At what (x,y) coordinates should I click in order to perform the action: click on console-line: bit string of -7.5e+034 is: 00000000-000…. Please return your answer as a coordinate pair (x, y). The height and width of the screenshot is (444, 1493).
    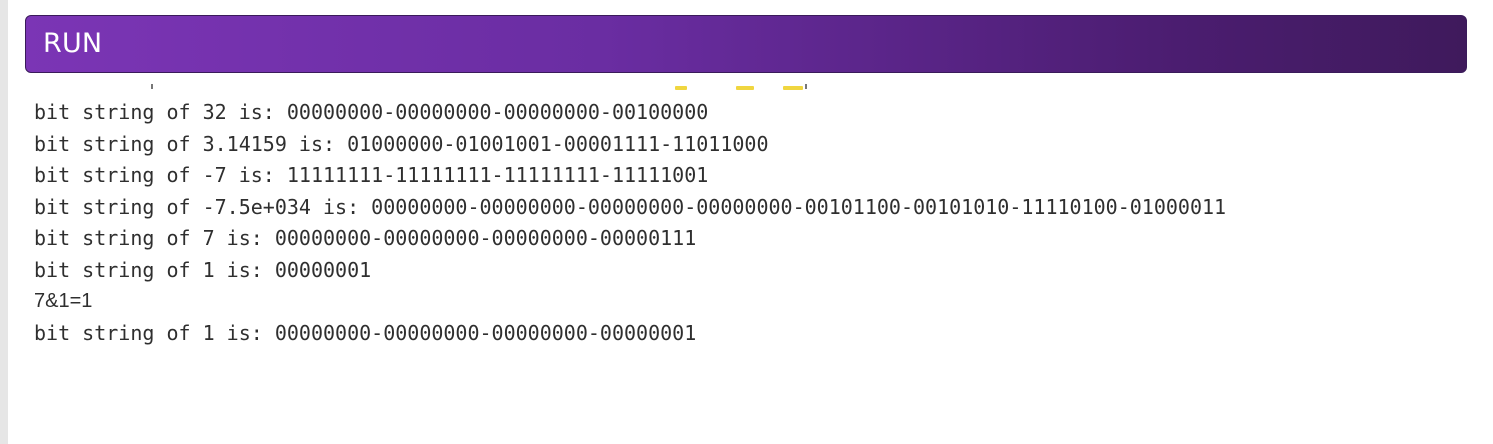
    Looking at the image, I should click on (630, 206).